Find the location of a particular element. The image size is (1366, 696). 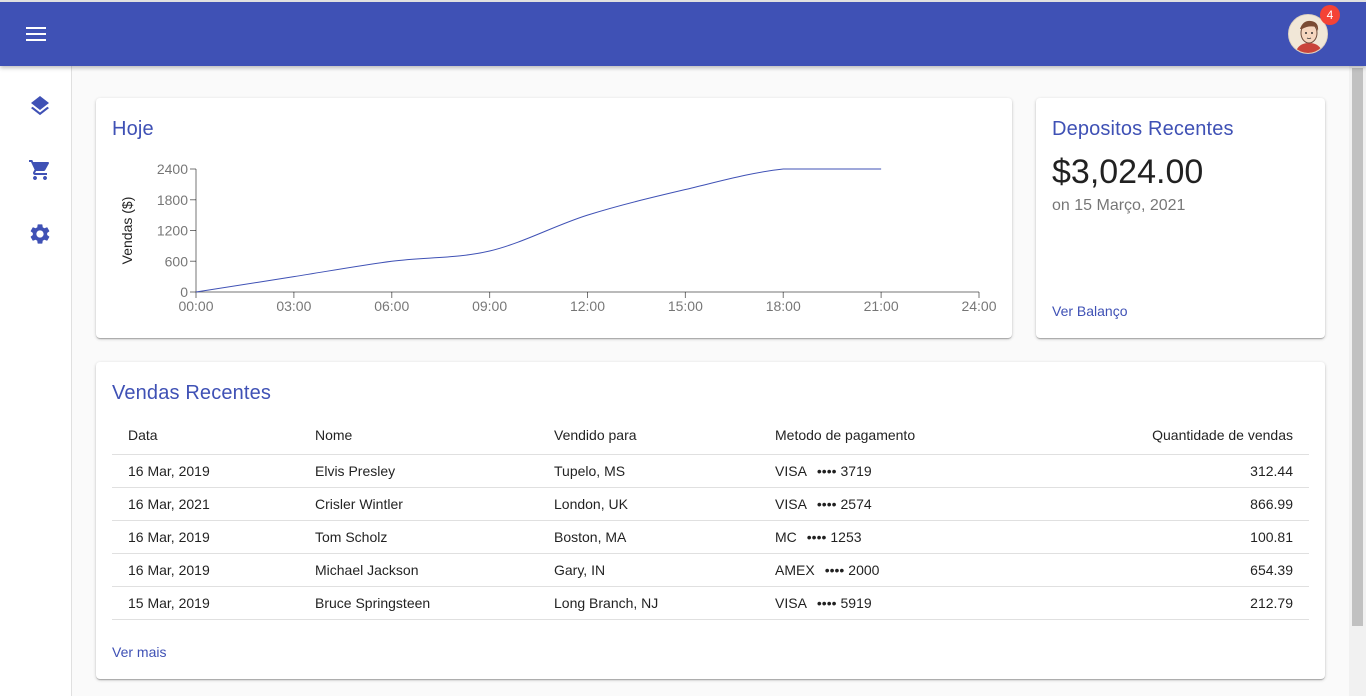

cell-date: 16 Mar, 2021 is located at coordinates (205, 504).